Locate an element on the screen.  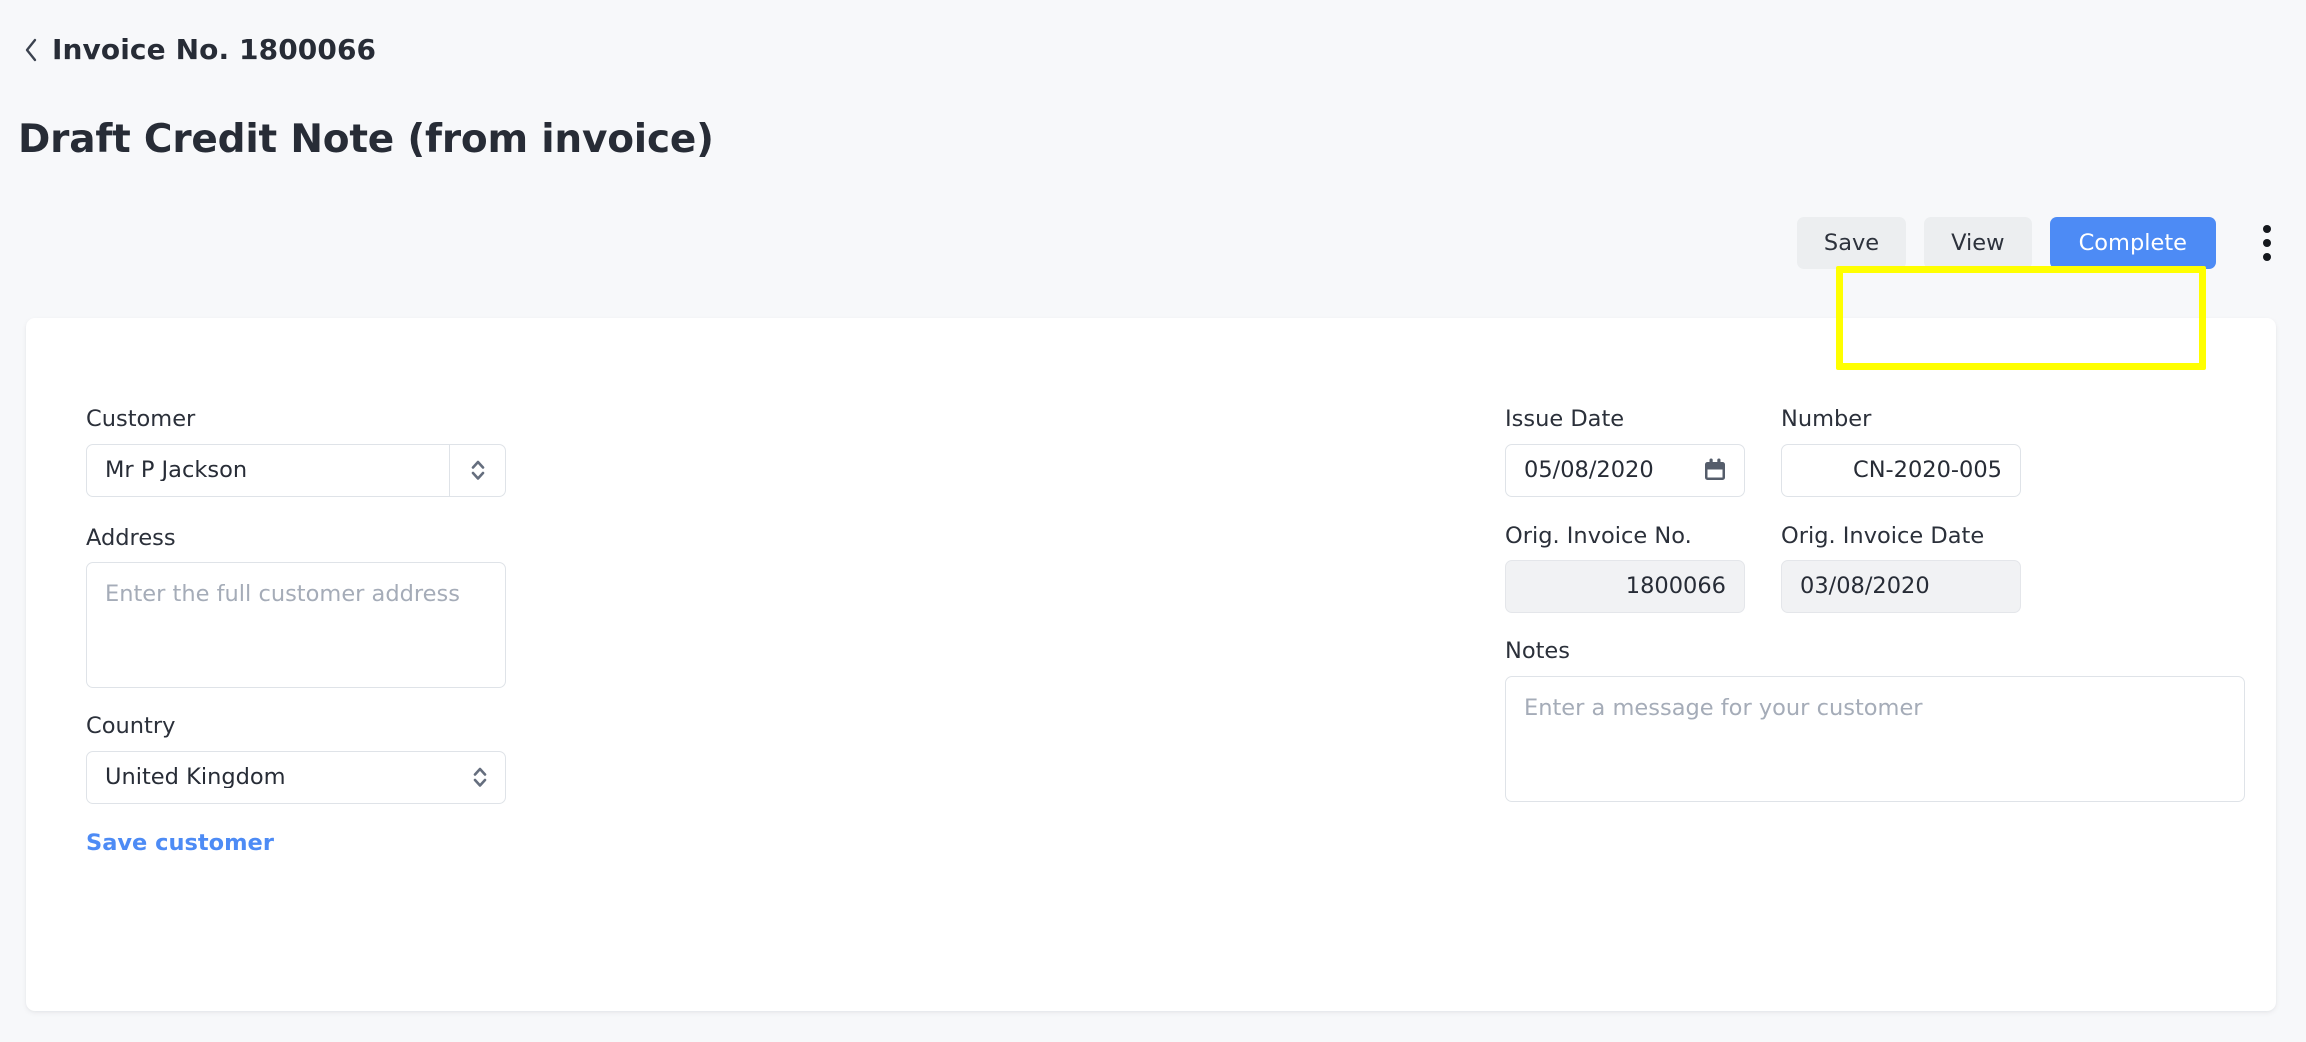
action-toolbar: Save View Complete is located at coordinates (2042, 243).